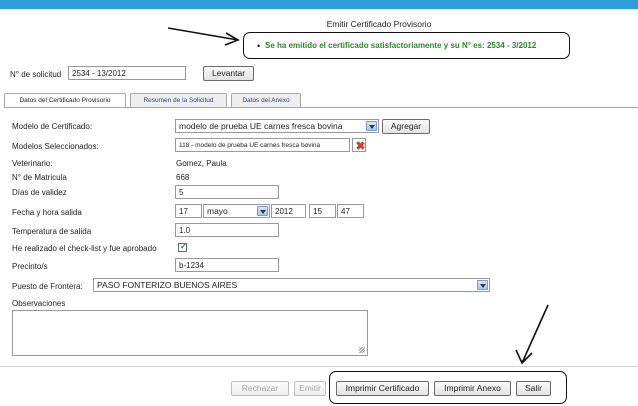 The image size is (638, 406). Describe the element at coordinates (319, 366) in the screenshot. I see `footer-divider` at that location.